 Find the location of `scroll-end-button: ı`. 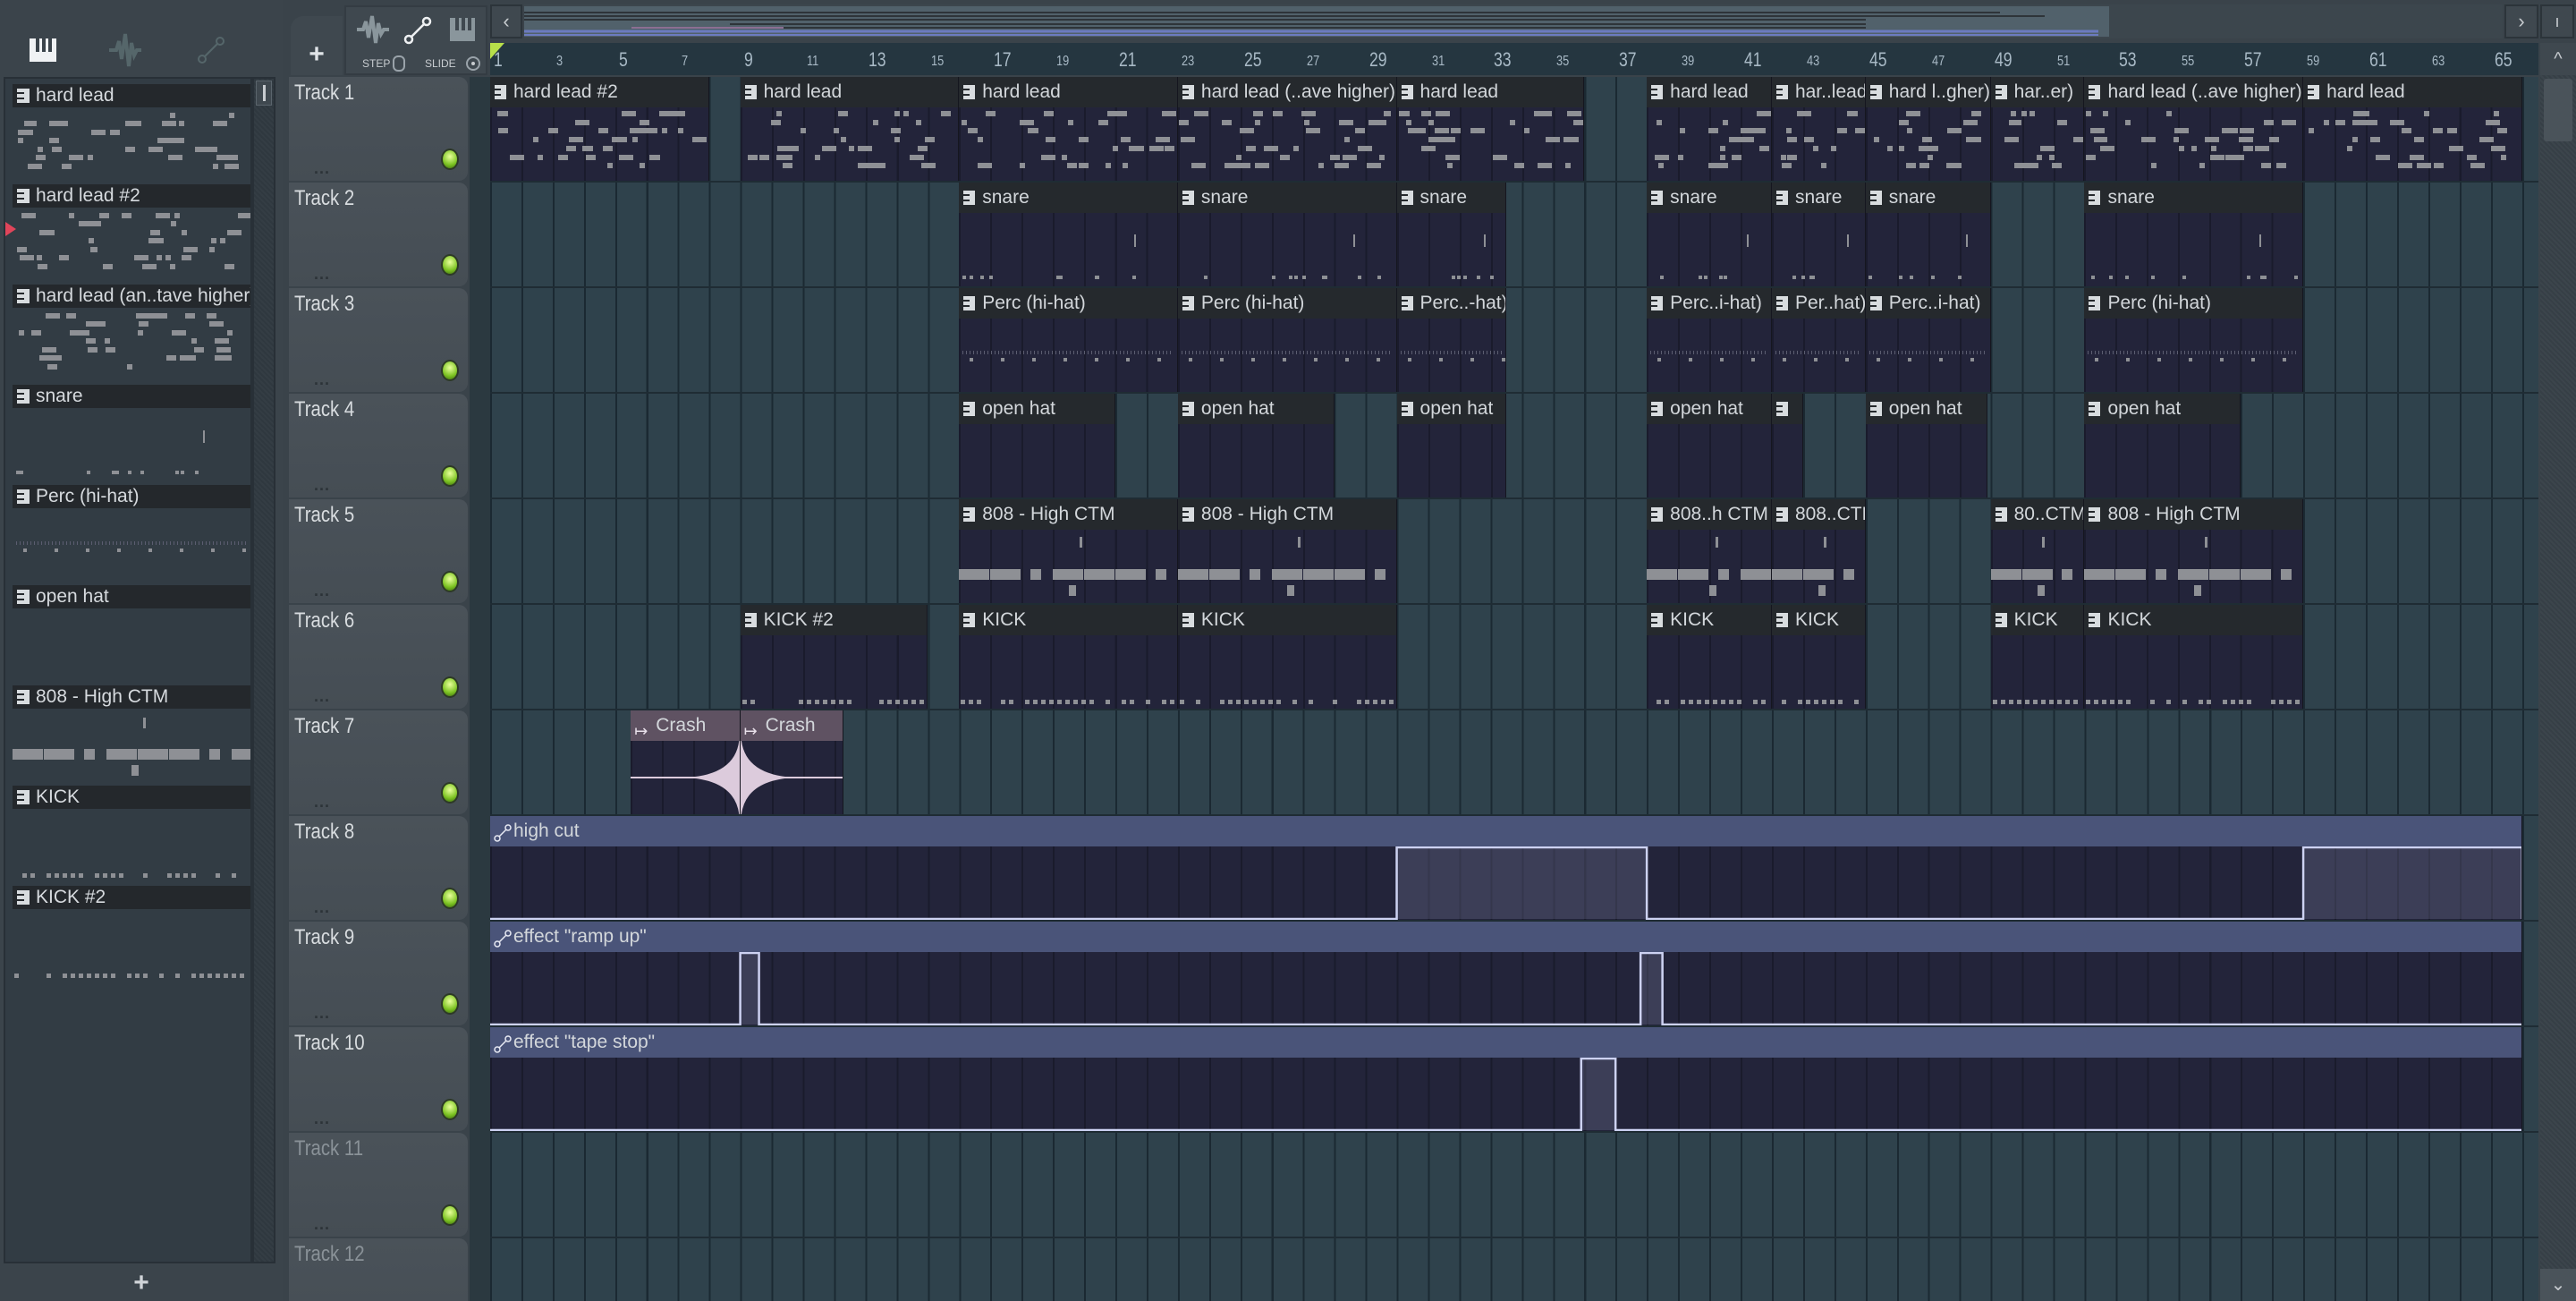

scroll-end-button: ı is located at coordinates (2557, 21).